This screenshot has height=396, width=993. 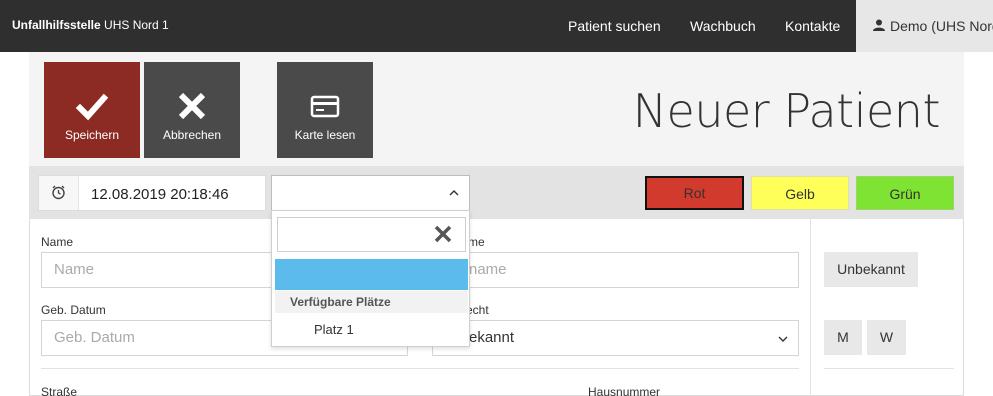 What do you see at coordinates (941, 26) in the screenshot?
I see `user-name: Demo (UHS Nord` at bounding box center [941, 26].